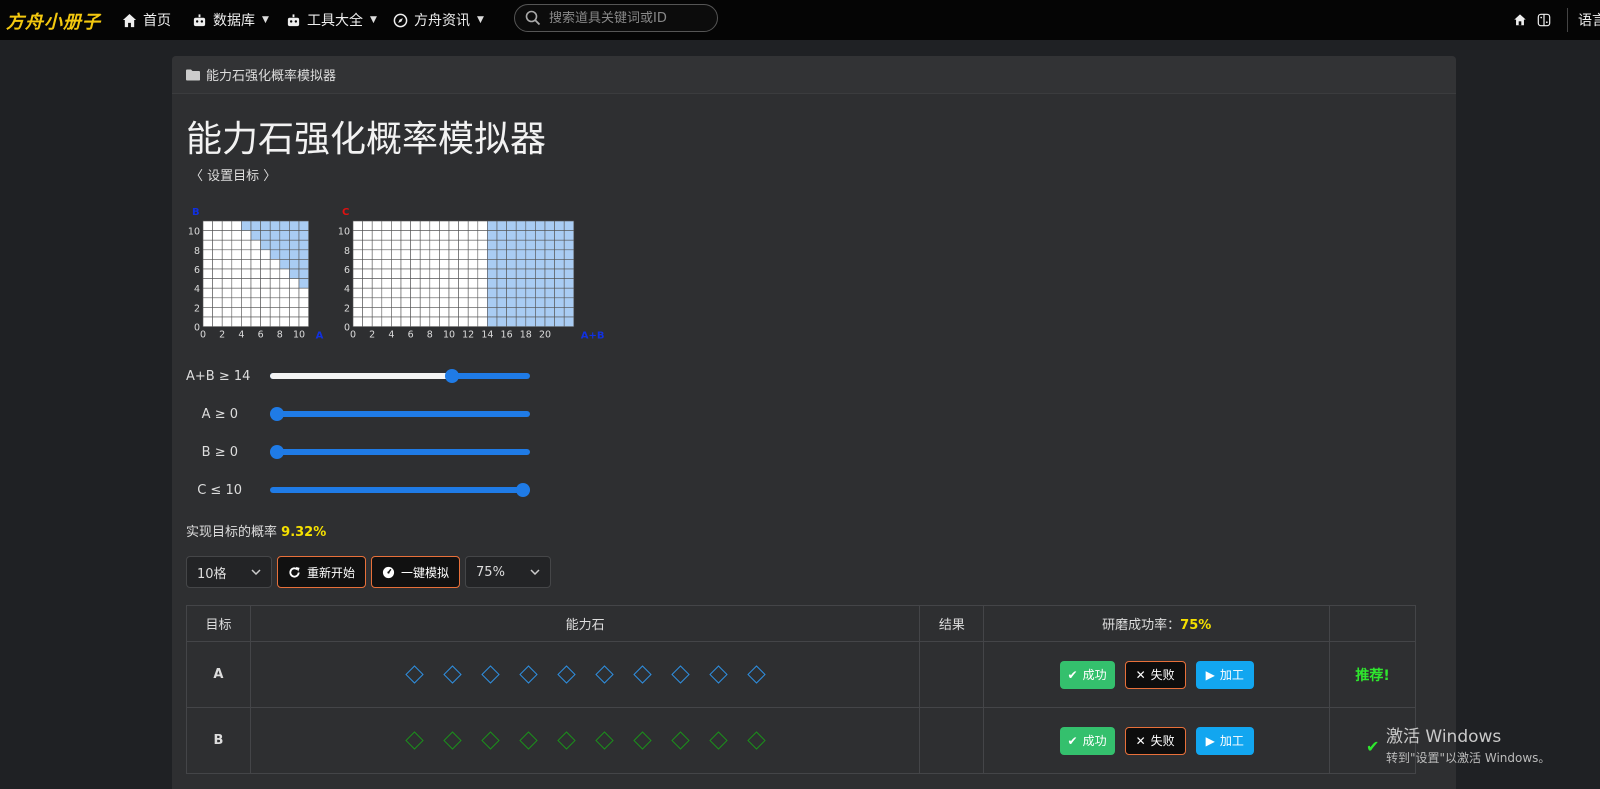 Image resolution: width=1600 pixels, height=789 pixels. What do you see at coordinates (629, 18) in the screenshot?
I see `search-input` at bounding box center [629, 18].